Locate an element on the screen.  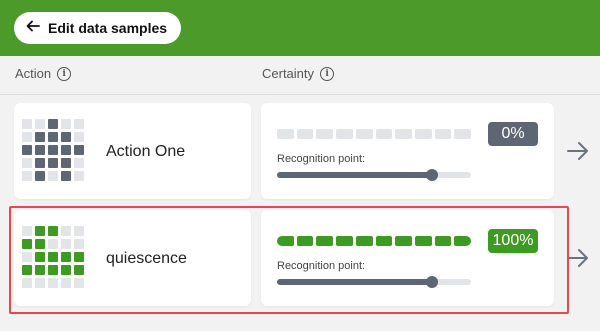
column-header-certainty: Certainty i is located at coordinates (298, 73).